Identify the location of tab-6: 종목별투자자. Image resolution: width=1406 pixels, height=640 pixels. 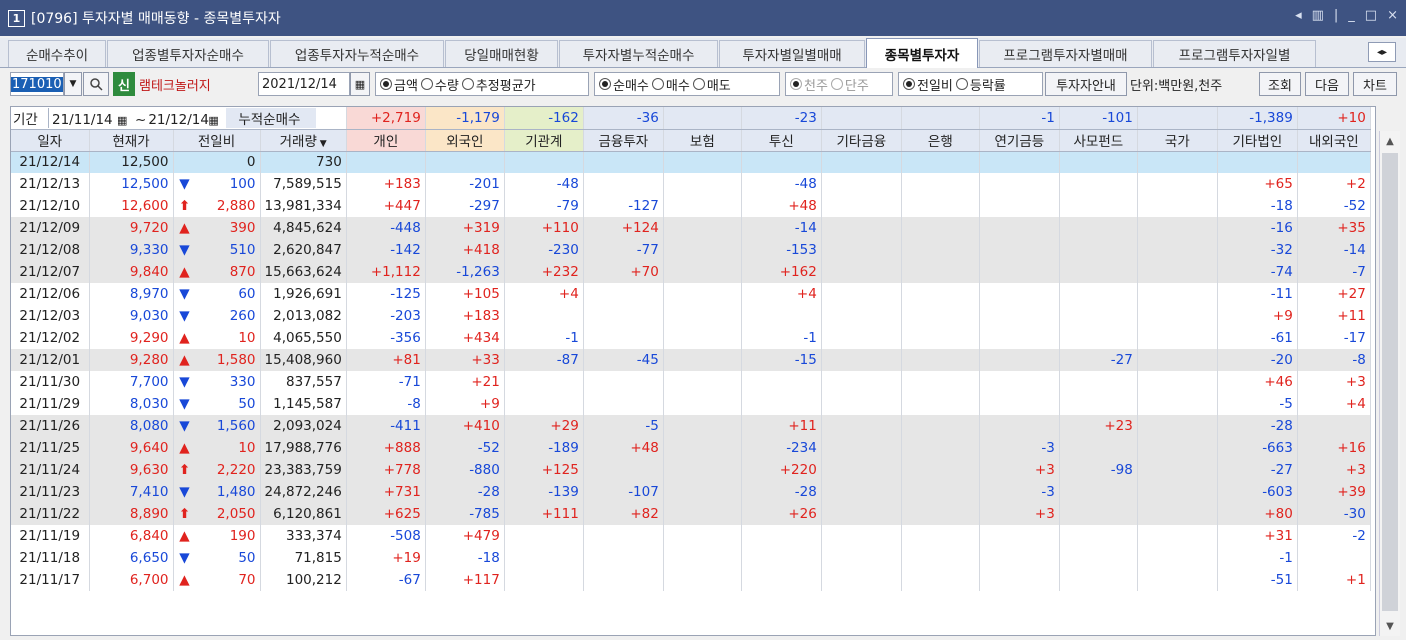
(922, 53).